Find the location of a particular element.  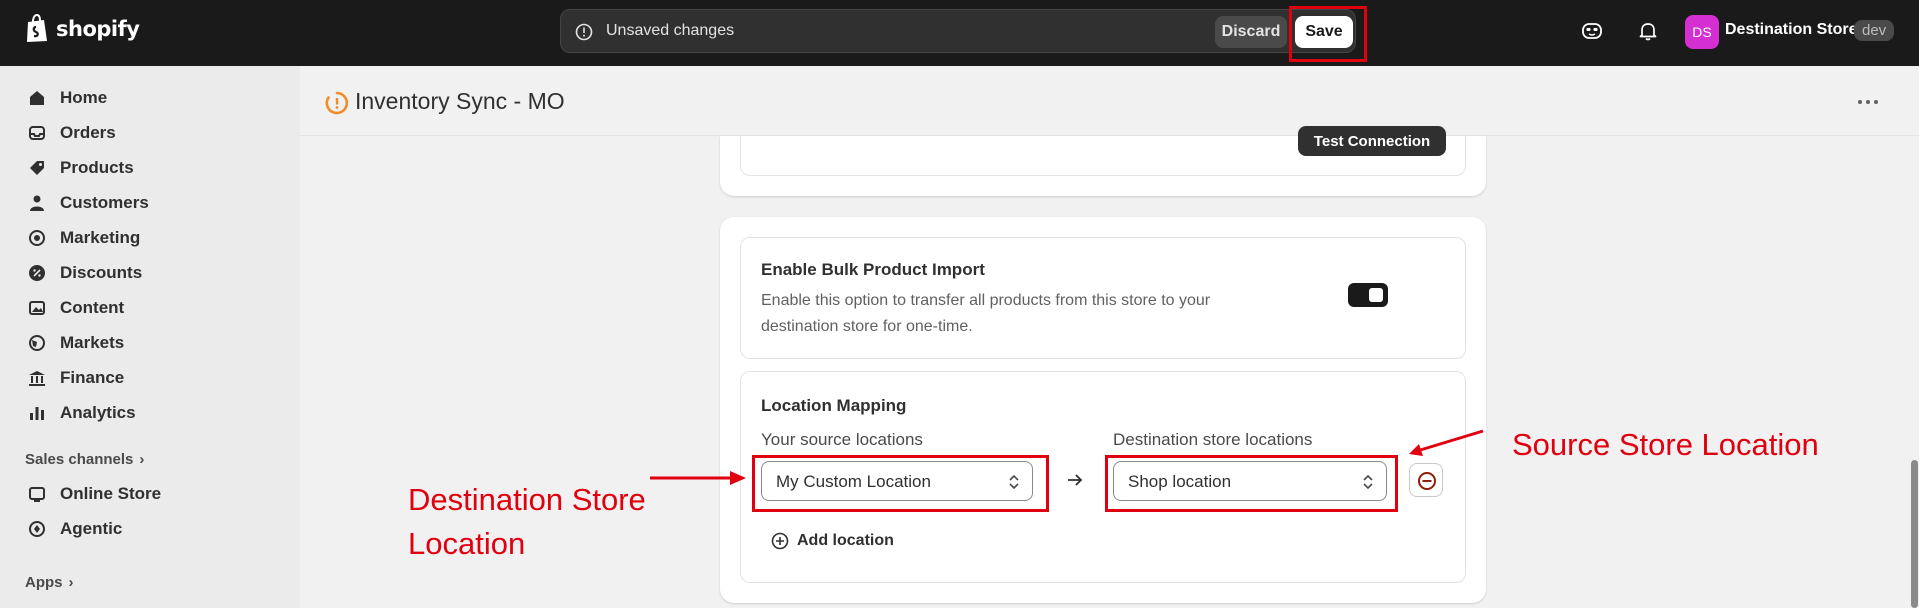

sidebar-item-products: Products is located at coordinates (81, 168).